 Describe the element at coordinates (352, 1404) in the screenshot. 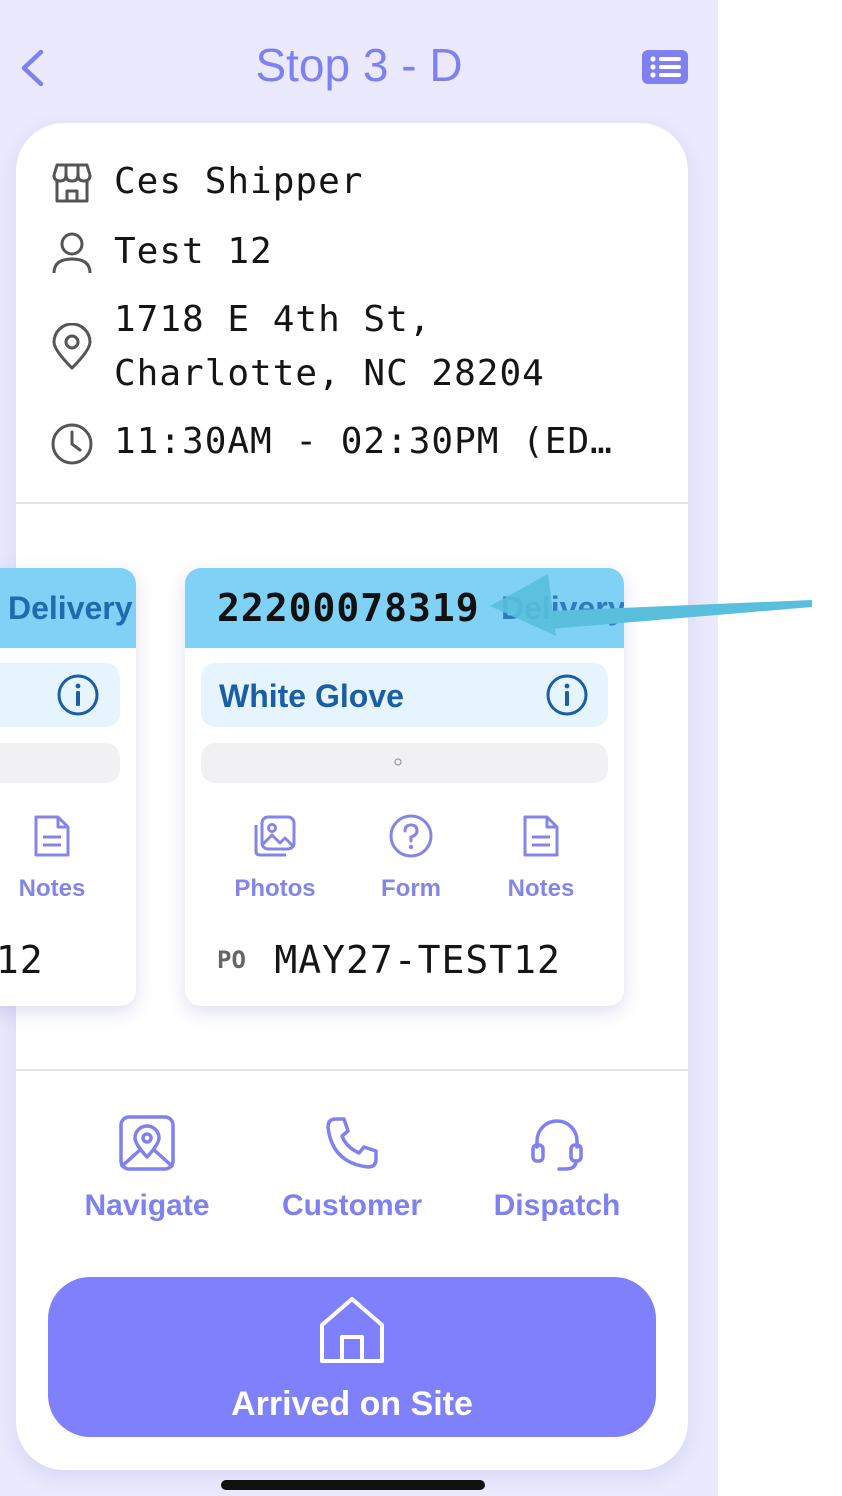

I see `arrived-on-site-label: Arrived on Site` at that location.